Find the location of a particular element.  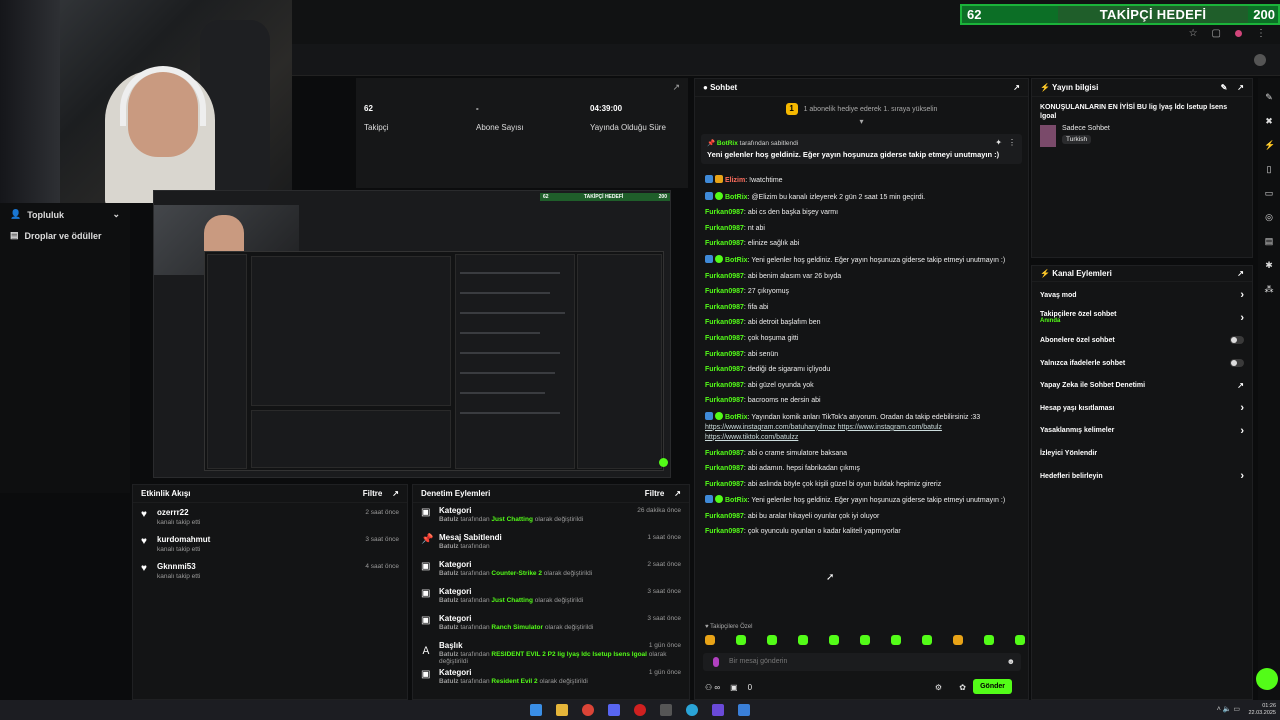

pencil-icon: ✎ is located at coordinates (1269, 97).